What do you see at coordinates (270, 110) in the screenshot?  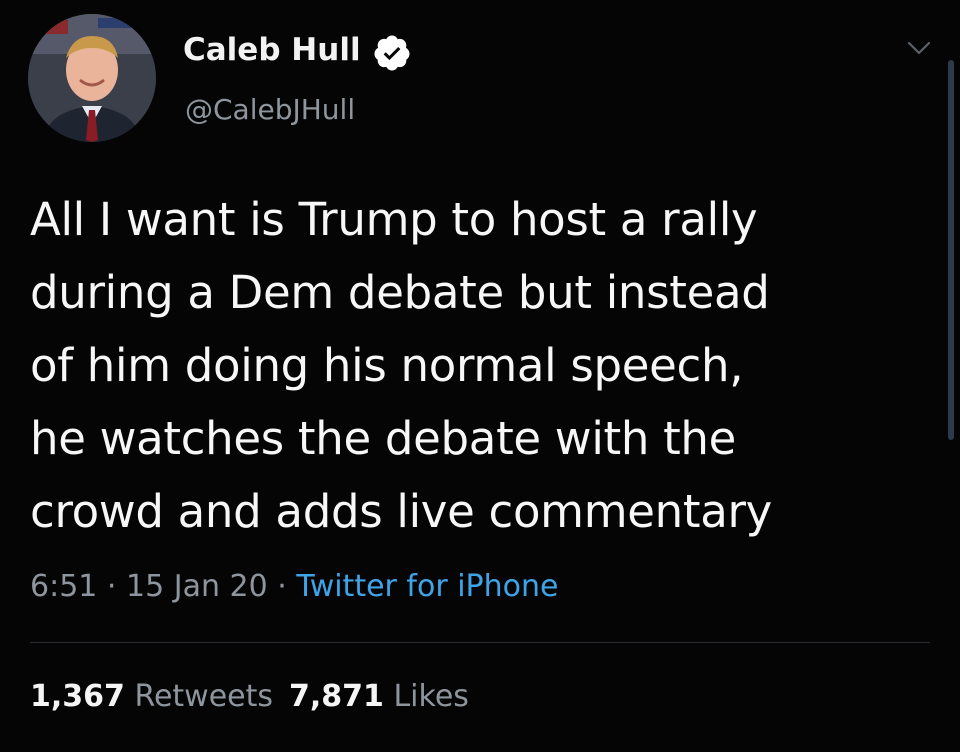 I see `author-handle: @CalebJHull` at bounding box center [270, 110].